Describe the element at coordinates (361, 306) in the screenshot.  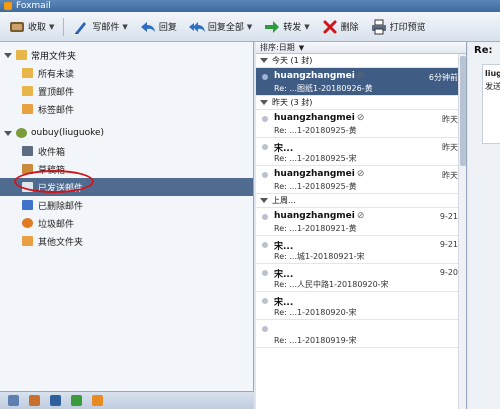
I see `table-row: 宋... Re: ...1-20180920-宋` at that location.